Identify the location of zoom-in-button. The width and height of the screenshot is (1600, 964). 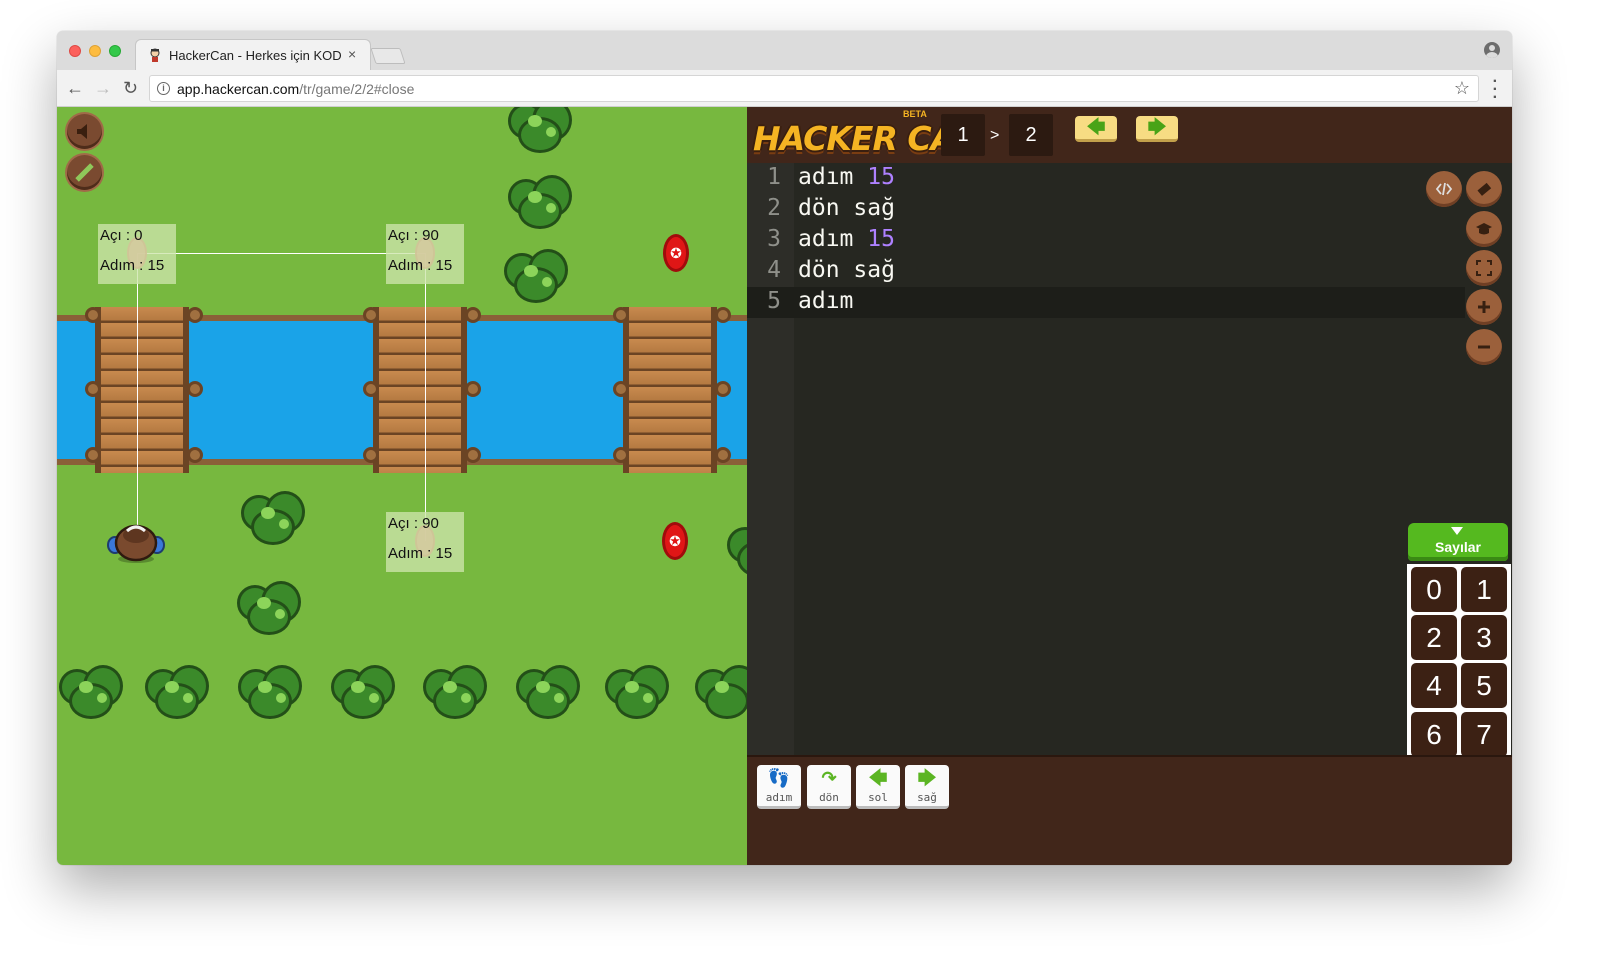
(1484, 307).